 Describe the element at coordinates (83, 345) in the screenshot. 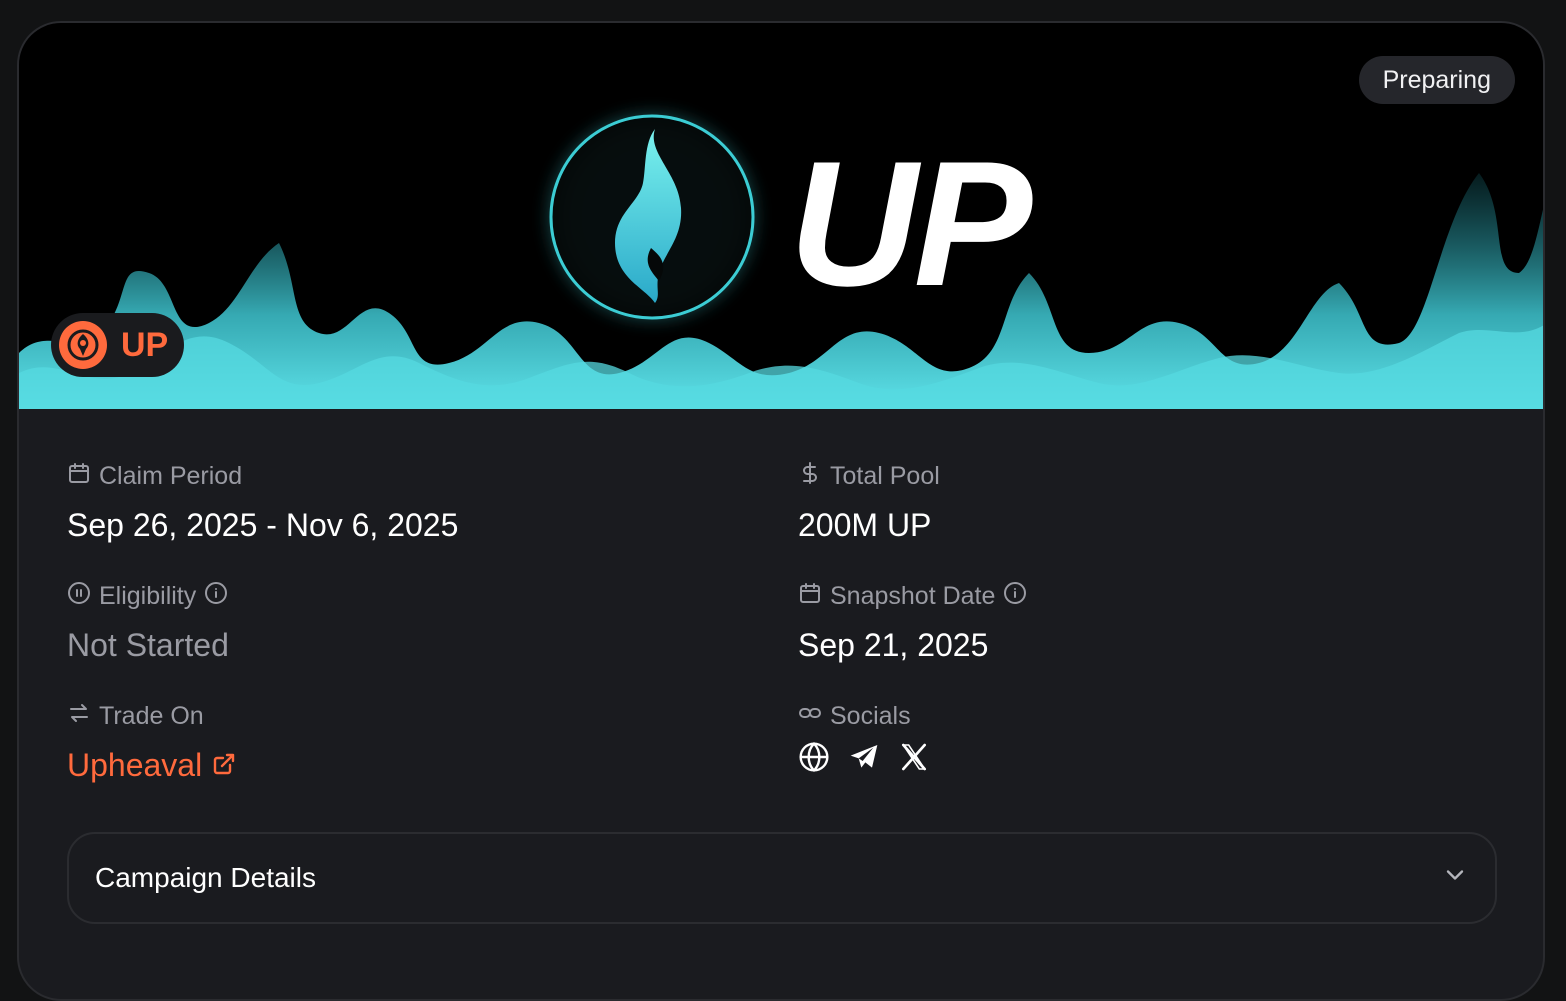

I see `token-logo-icon` at that location.